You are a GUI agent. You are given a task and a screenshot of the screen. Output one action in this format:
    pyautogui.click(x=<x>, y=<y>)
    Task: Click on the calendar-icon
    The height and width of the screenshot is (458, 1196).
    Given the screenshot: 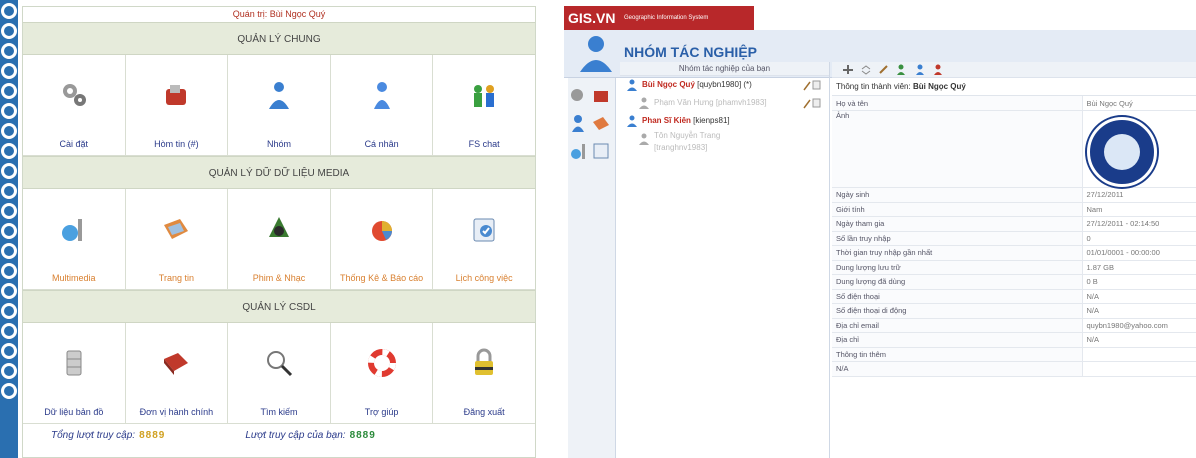 What is the action you would take?
    pyautogui.click(x=601, y=151)
    